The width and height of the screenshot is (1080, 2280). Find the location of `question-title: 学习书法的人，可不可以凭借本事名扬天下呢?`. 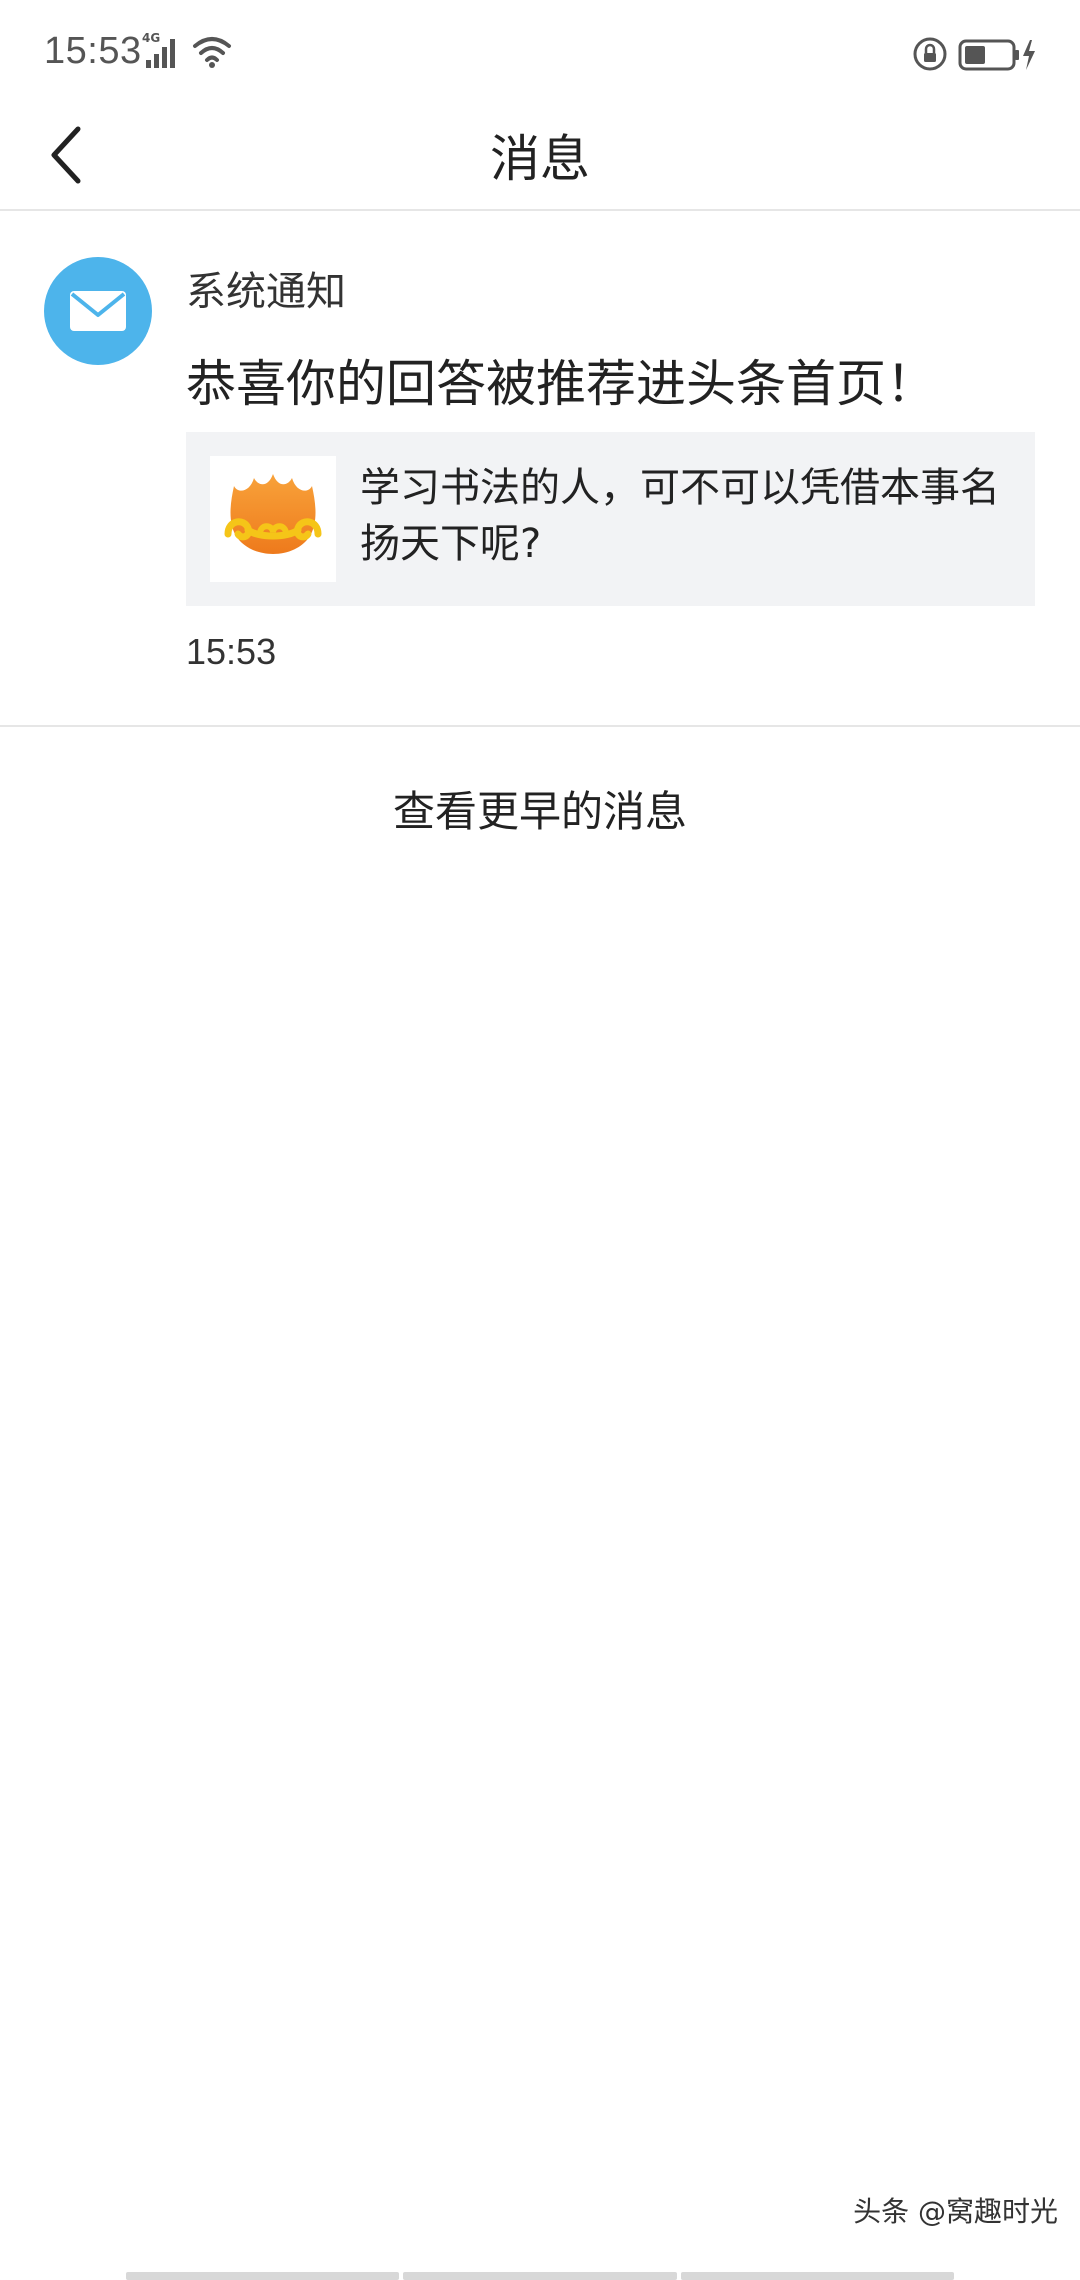

question-title: 学习书法的人，可不可以凭借本事名扬天下呢? is located at coordinates (680, 516).